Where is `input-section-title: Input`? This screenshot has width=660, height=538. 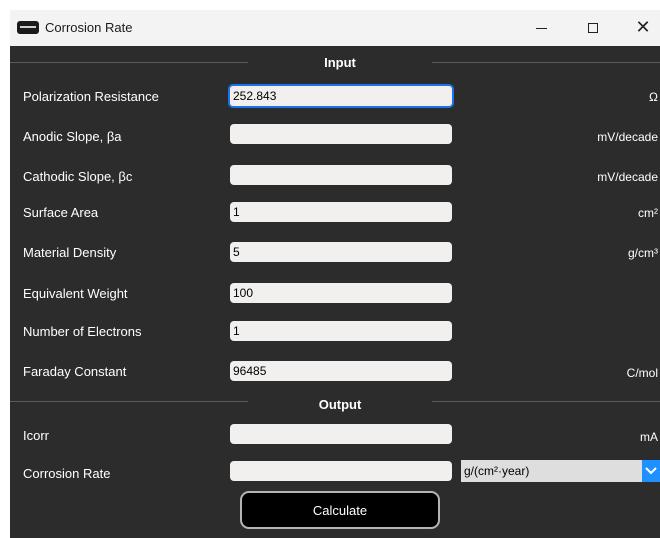
input-section-title: Input is located at coordinates (340, 62).